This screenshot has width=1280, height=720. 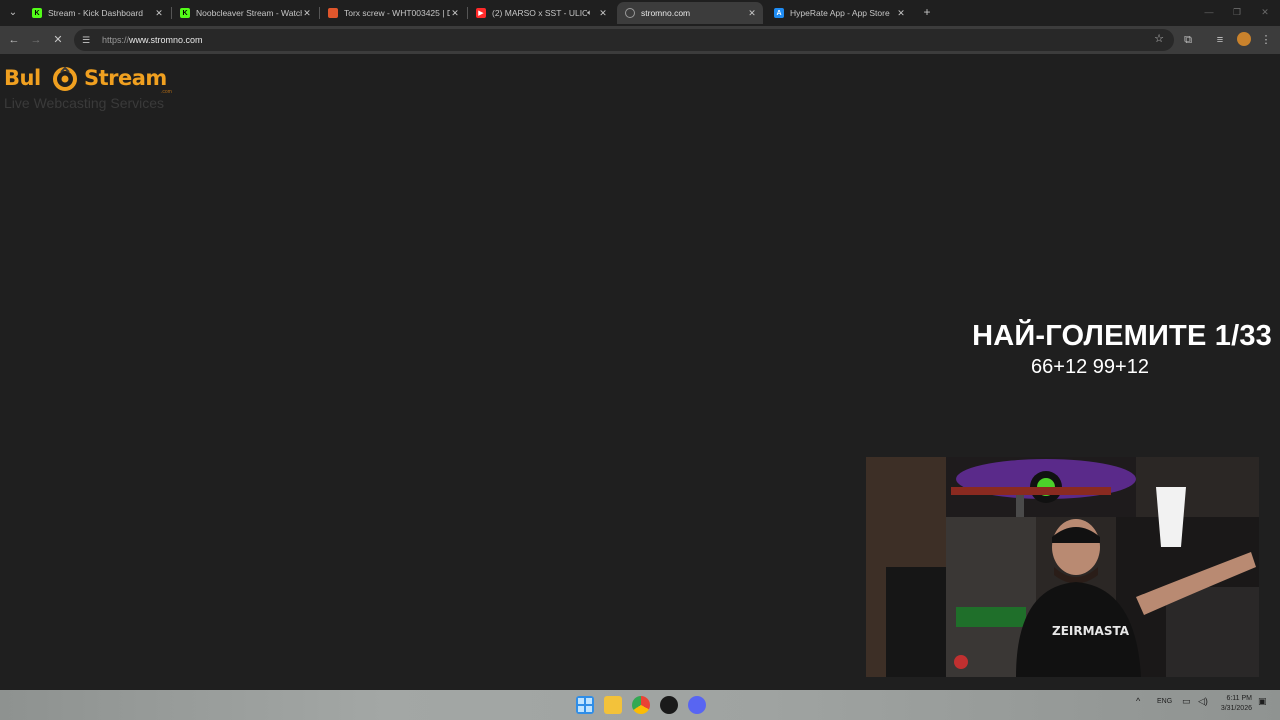 I want to click on windows-start-icon, so click(x=585, y=705).